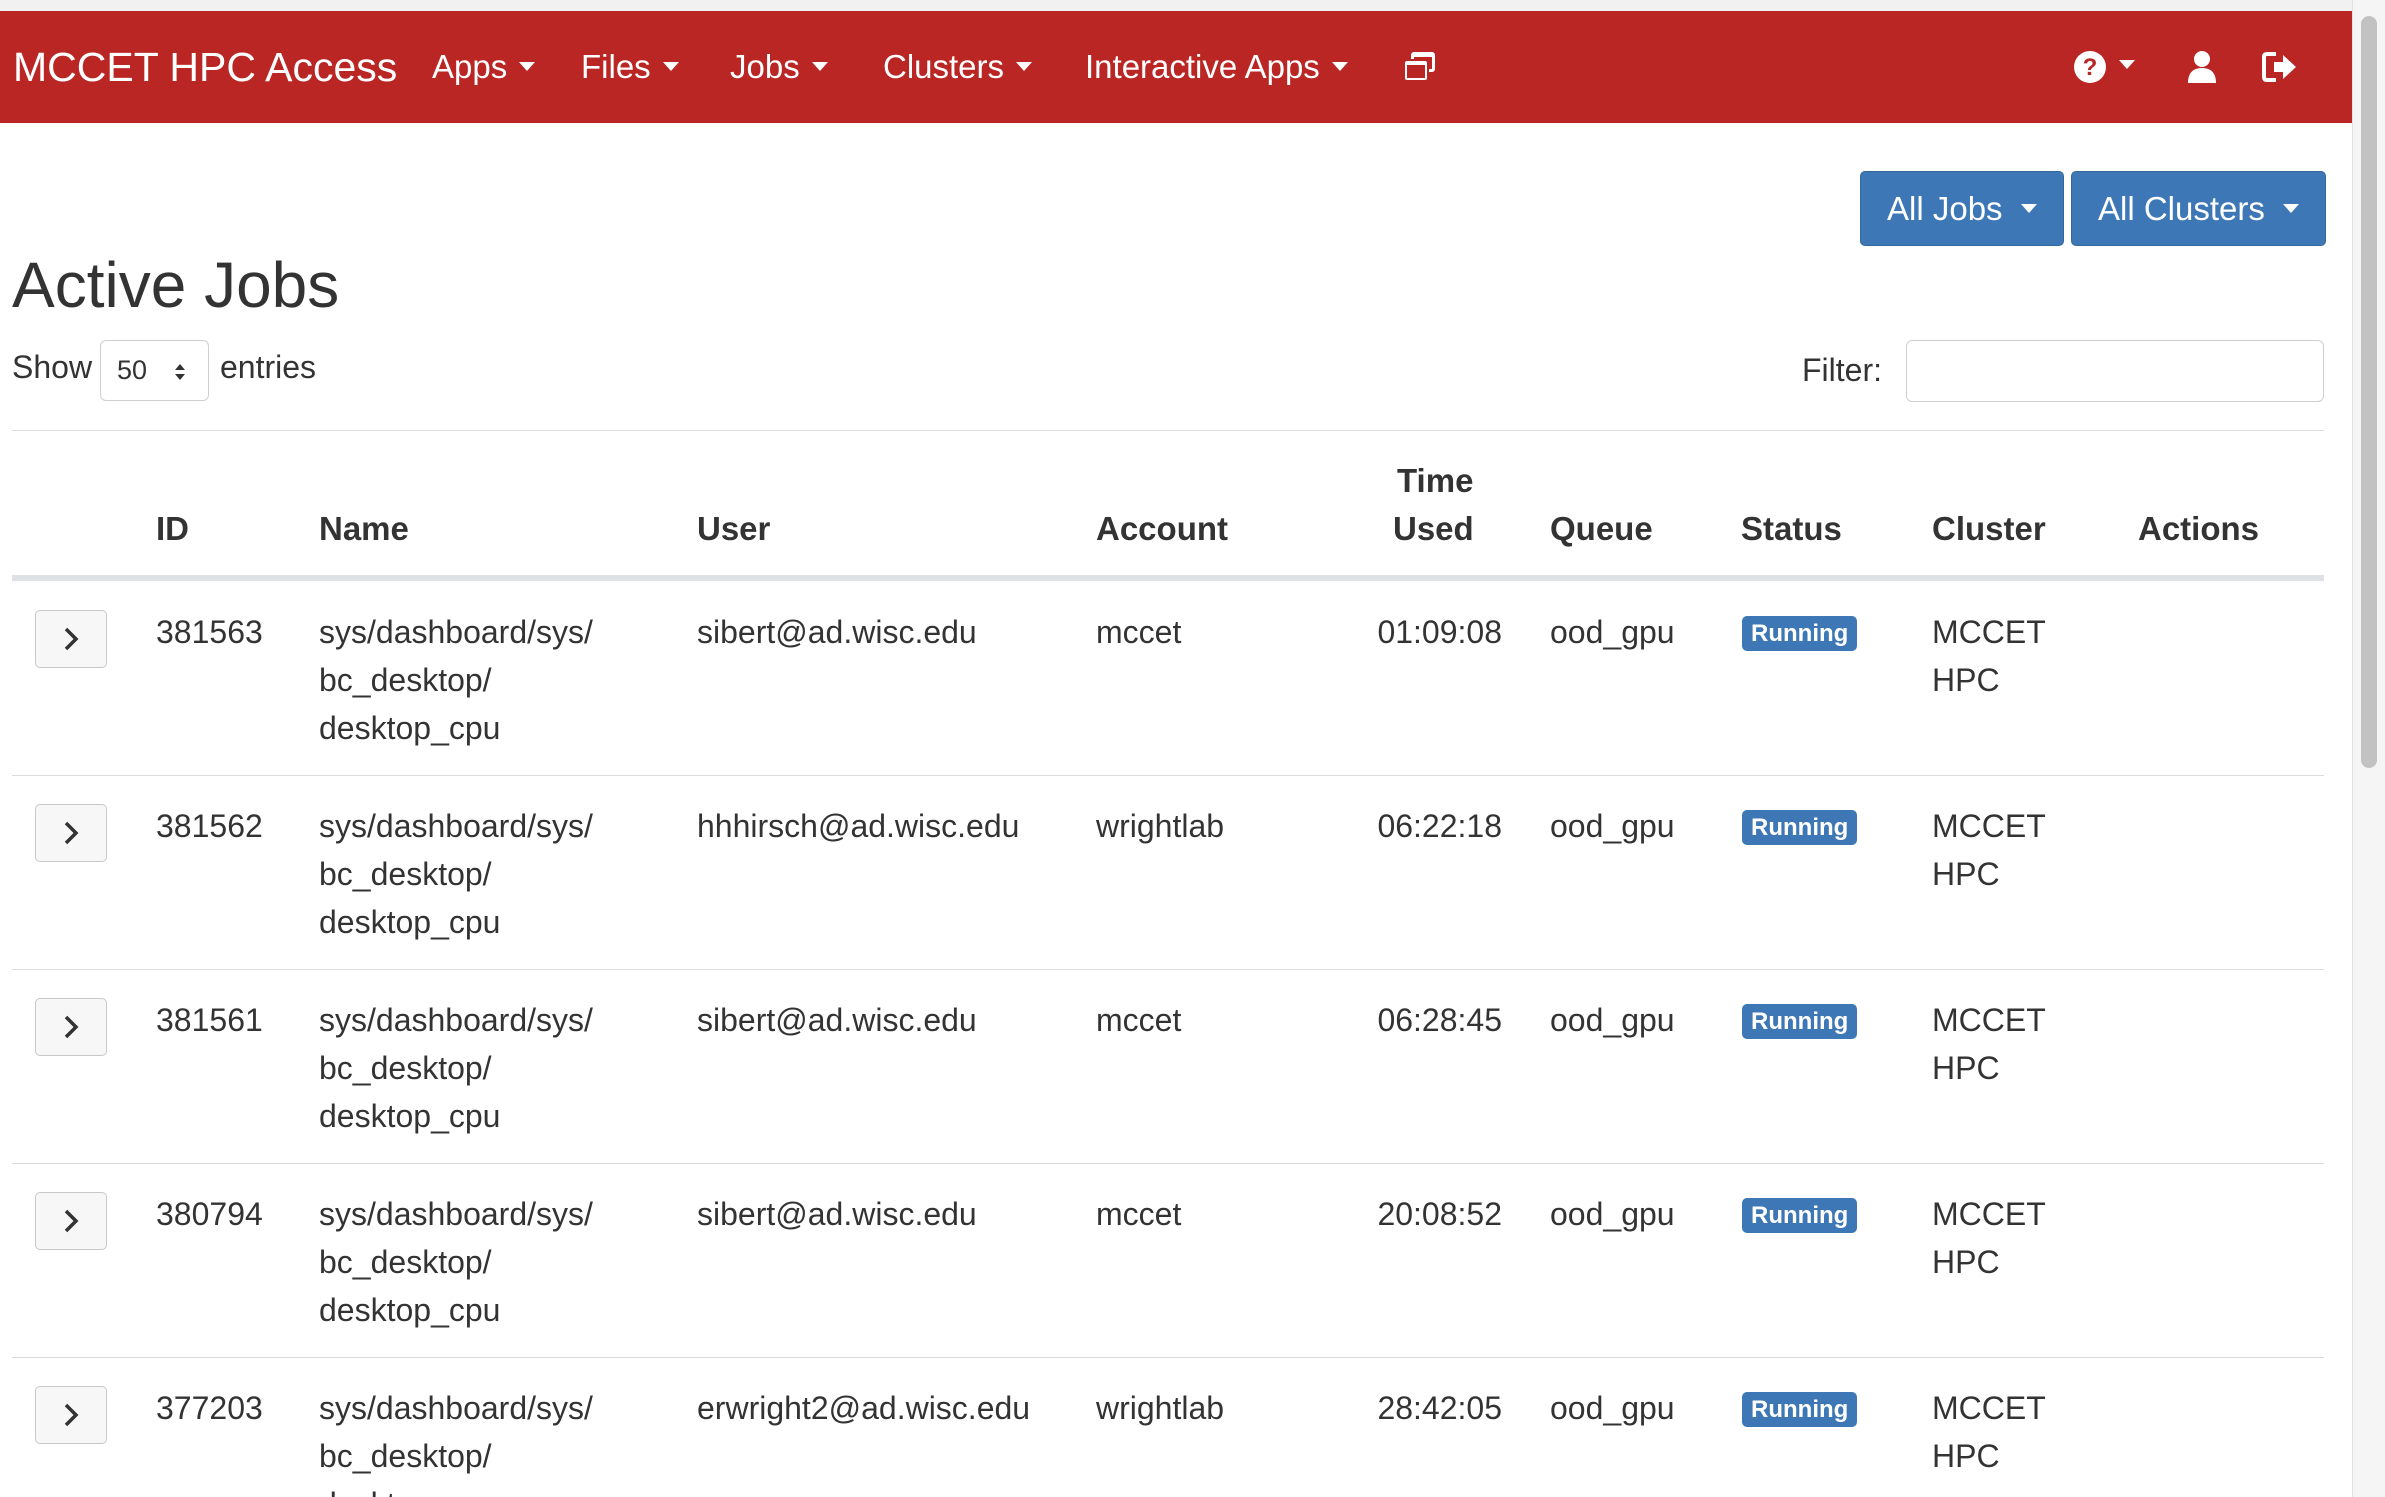  I want to click on nav-menu-apps: Apps, so click(484, 67).